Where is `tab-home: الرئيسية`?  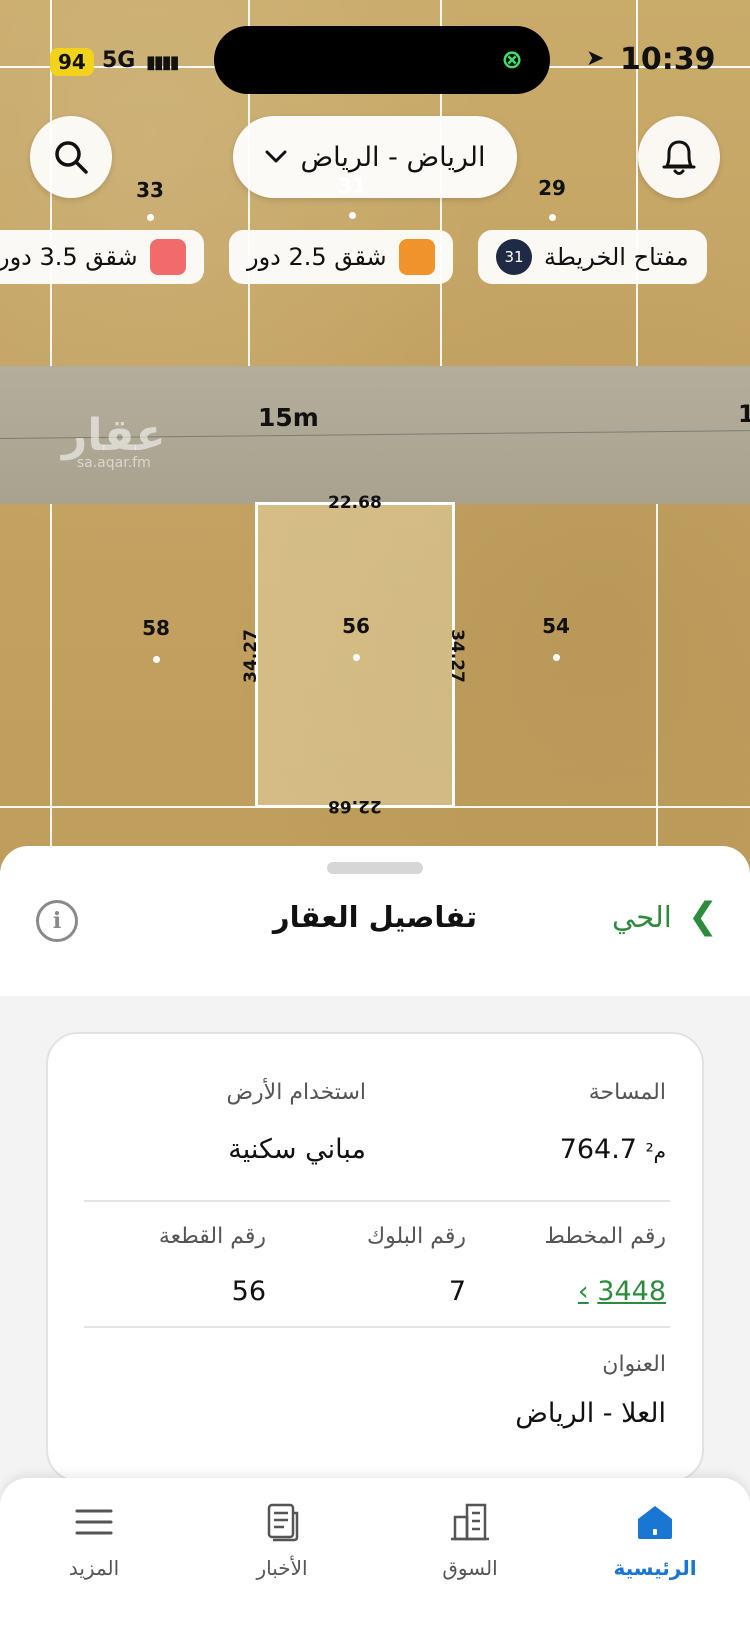 tab-home: الرئيسية is located at coordinates (655, 1539).